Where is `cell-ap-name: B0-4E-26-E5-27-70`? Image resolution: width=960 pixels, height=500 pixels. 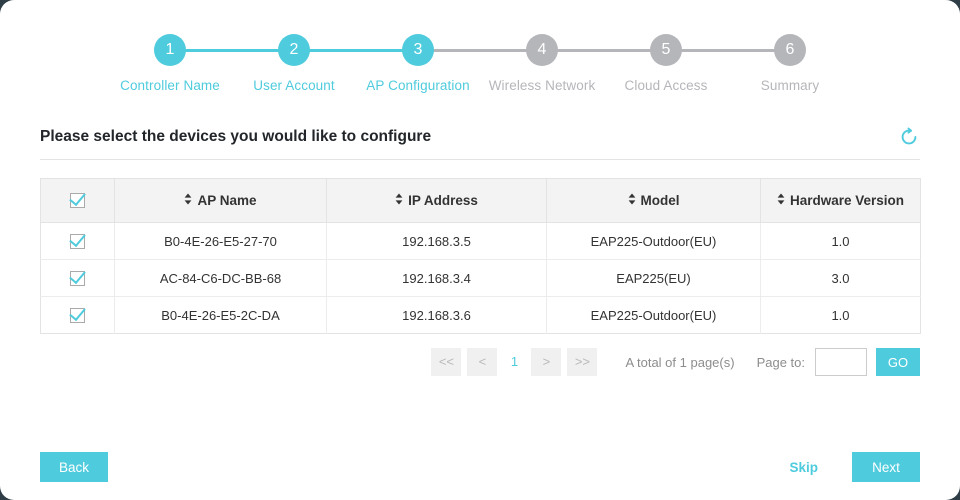 cell-ap-name: B0-4E-26-E5-27-70 is located at coordinates (220, 241).